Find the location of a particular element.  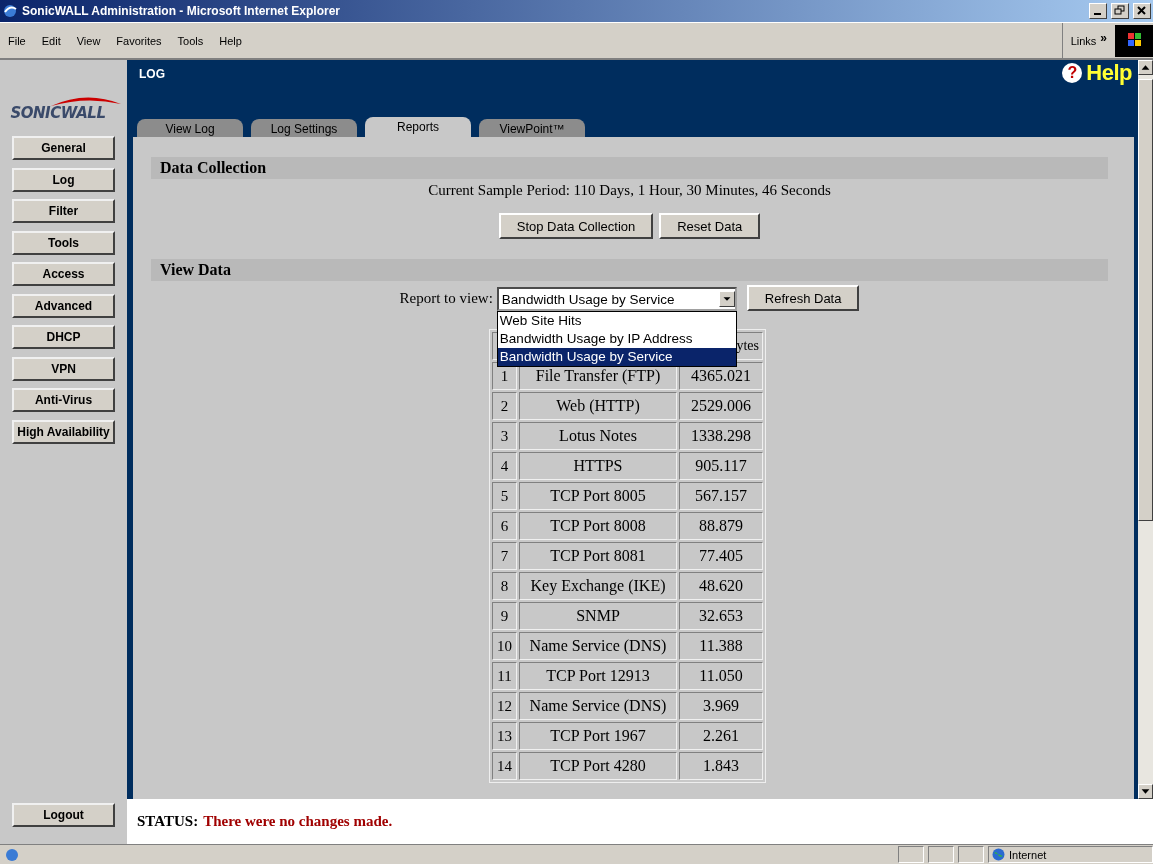

table-cell: SNMP is located at coordinates (598, 616).